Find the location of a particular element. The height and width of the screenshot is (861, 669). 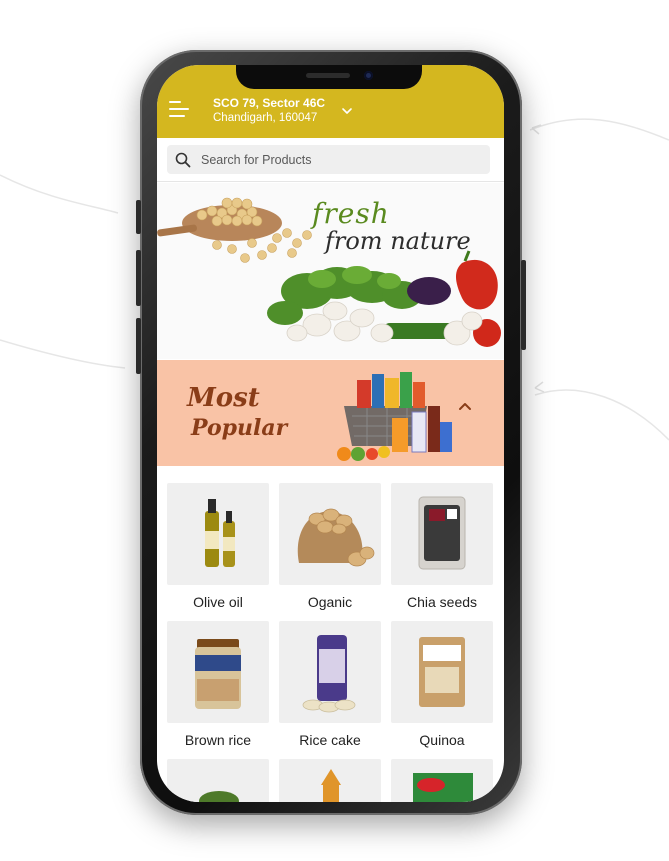

grocery-cart-illustration is located at coordinates (394, 416).